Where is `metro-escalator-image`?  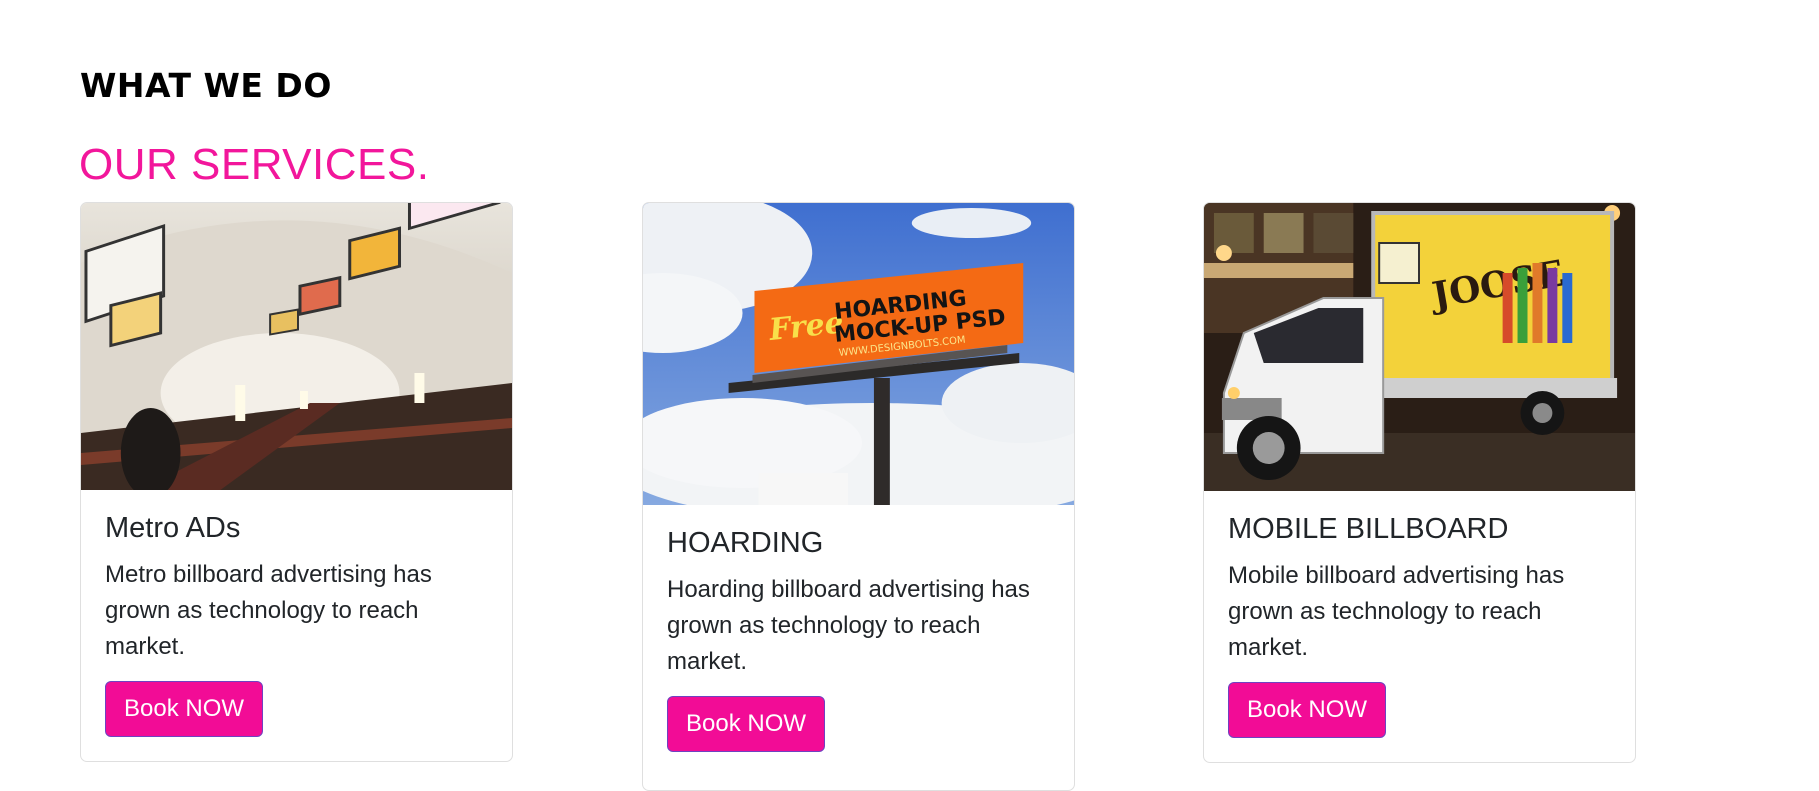
metro-escalator-image is located at coordinates (296, 346).